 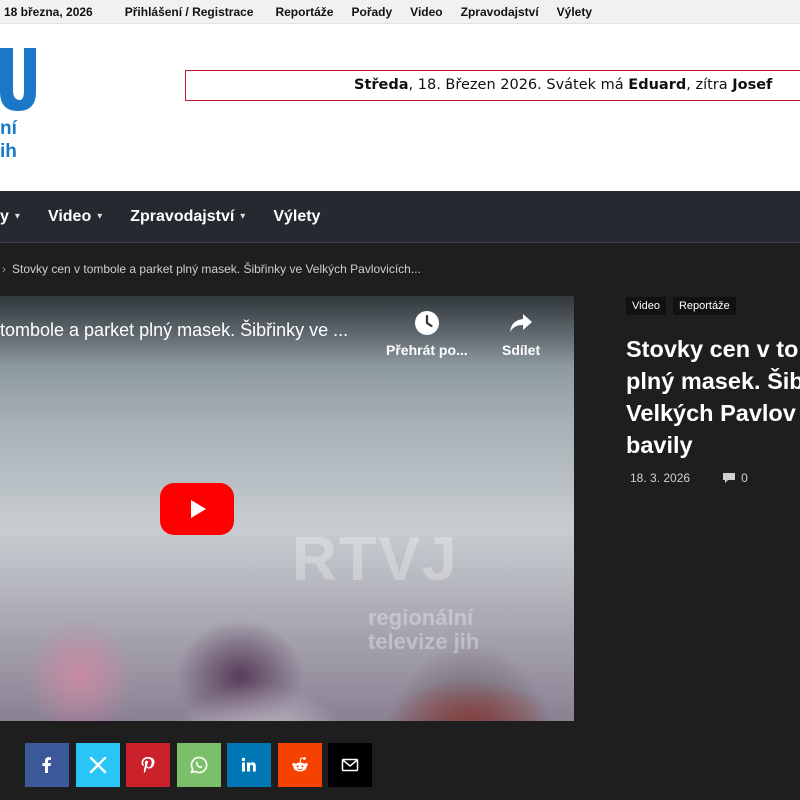 What do you see at coordinates (711, 413) in the screenshot?
I see `headline-line: Velkých Pavlov` at bounding box center [711, 413].